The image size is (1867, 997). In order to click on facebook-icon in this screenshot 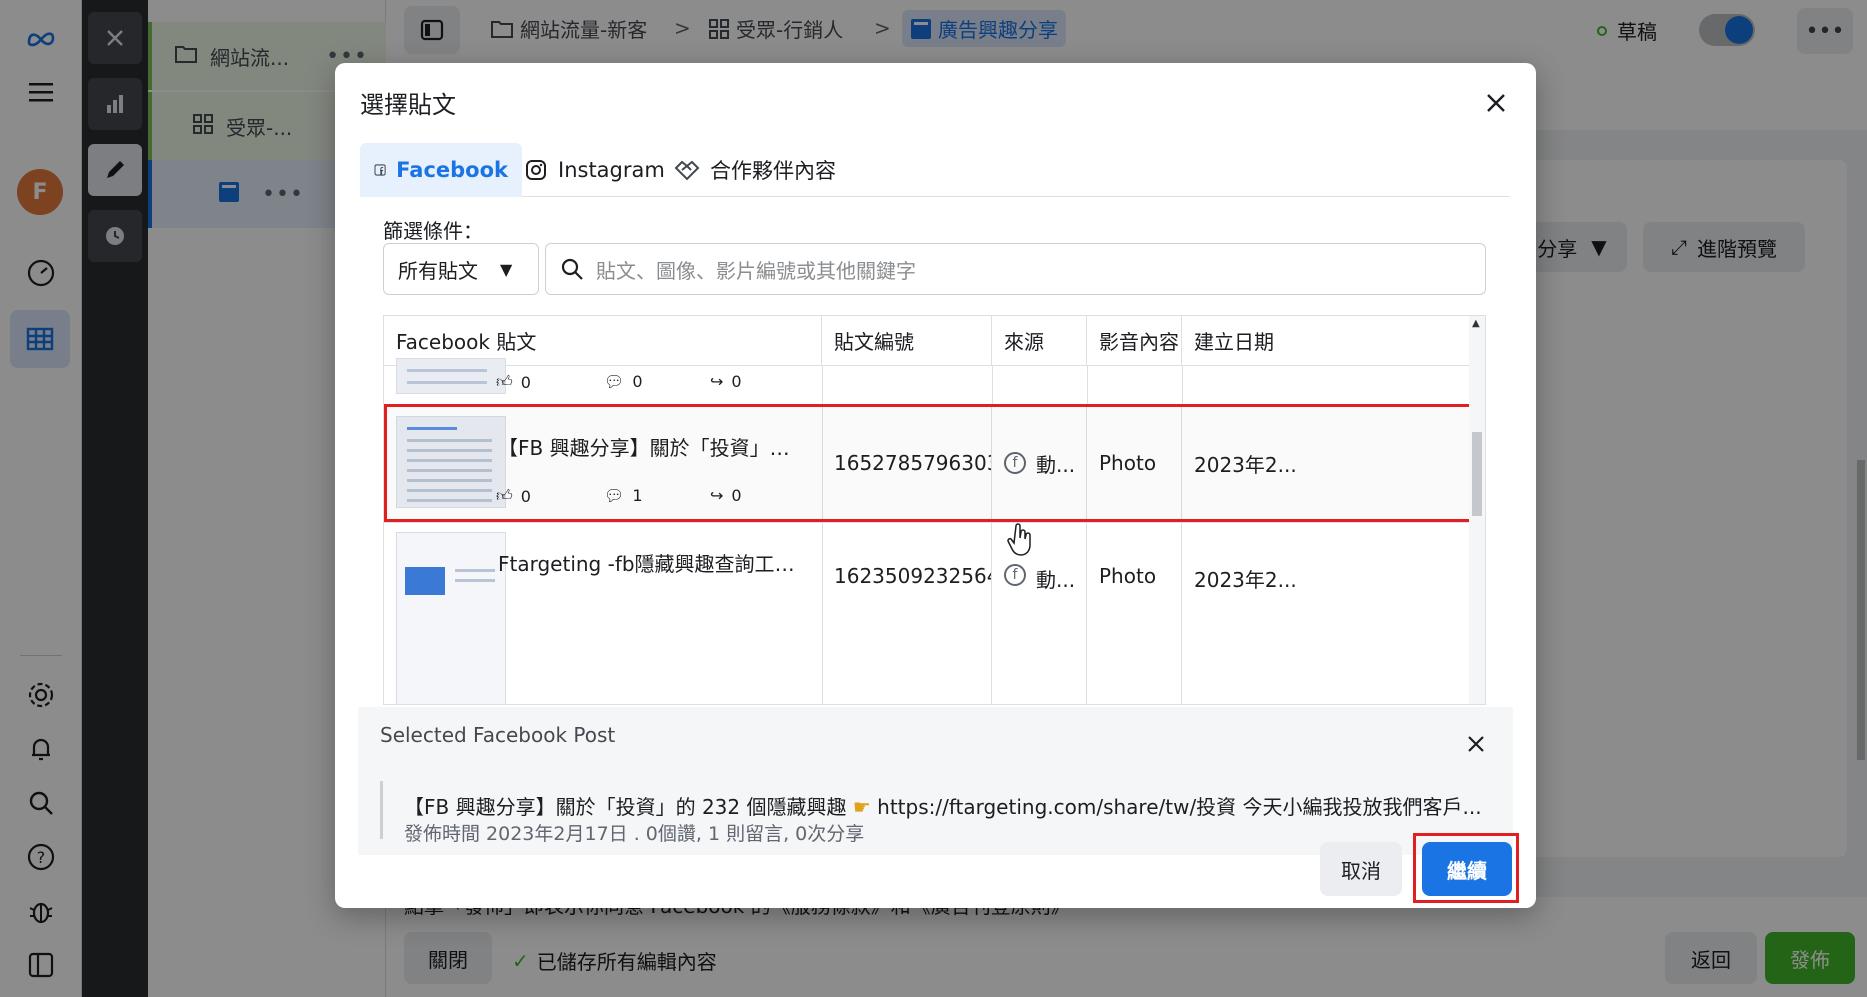, I will do `click(380, 170)`.